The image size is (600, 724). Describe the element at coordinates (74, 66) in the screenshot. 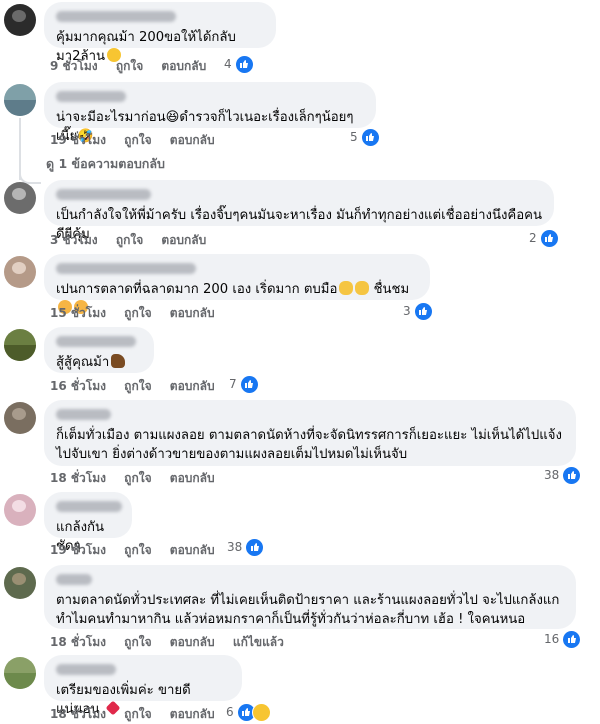

I see `comment-time: 9 ชั่วโมง` at that location.